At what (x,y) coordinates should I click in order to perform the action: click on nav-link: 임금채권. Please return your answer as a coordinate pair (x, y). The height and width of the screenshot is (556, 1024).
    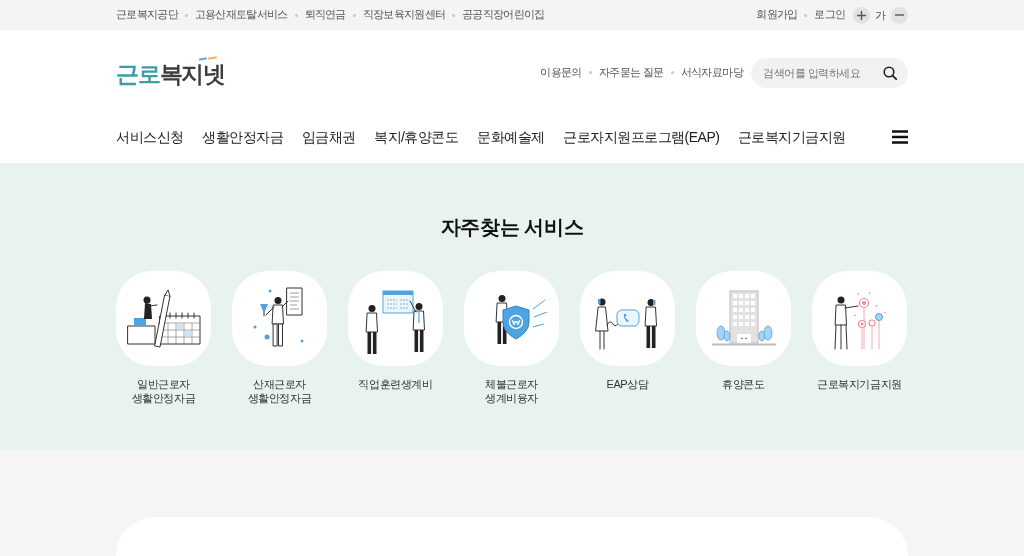
    Looking at the image, I should click on (328, 137).